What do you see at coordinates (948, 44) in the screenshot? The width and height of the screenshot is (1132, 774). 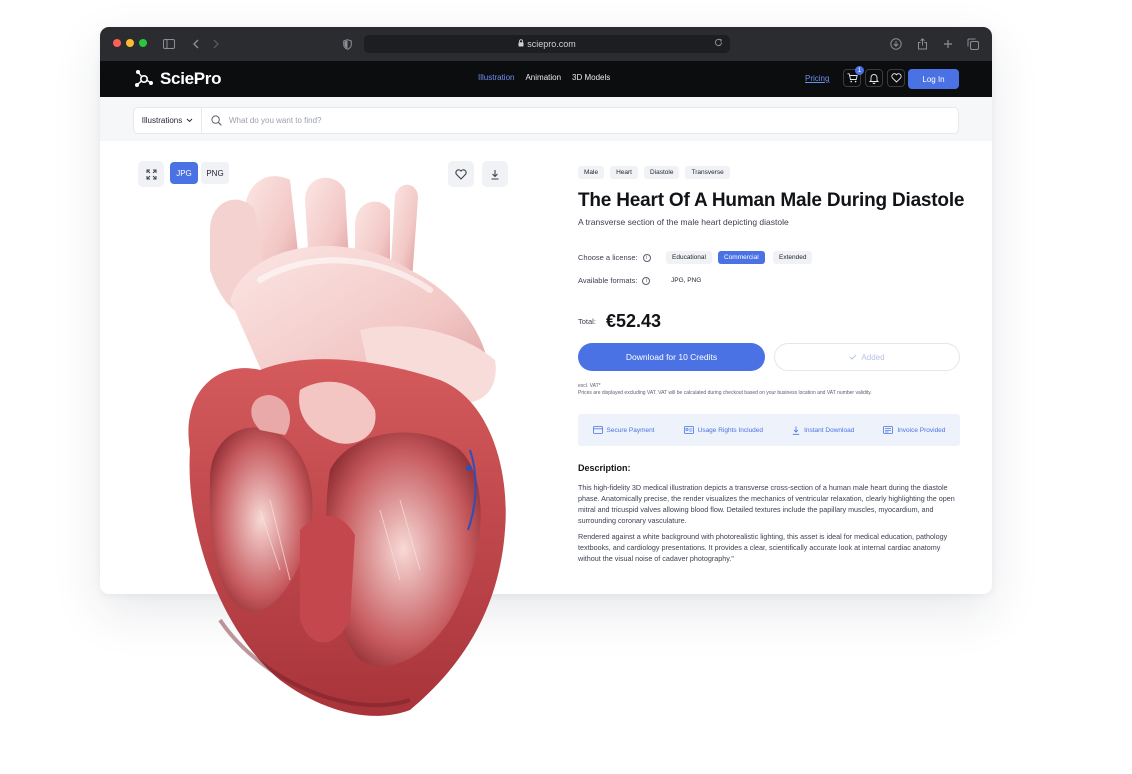 I see `new-tab-icon` at bounding box center [948, 44].